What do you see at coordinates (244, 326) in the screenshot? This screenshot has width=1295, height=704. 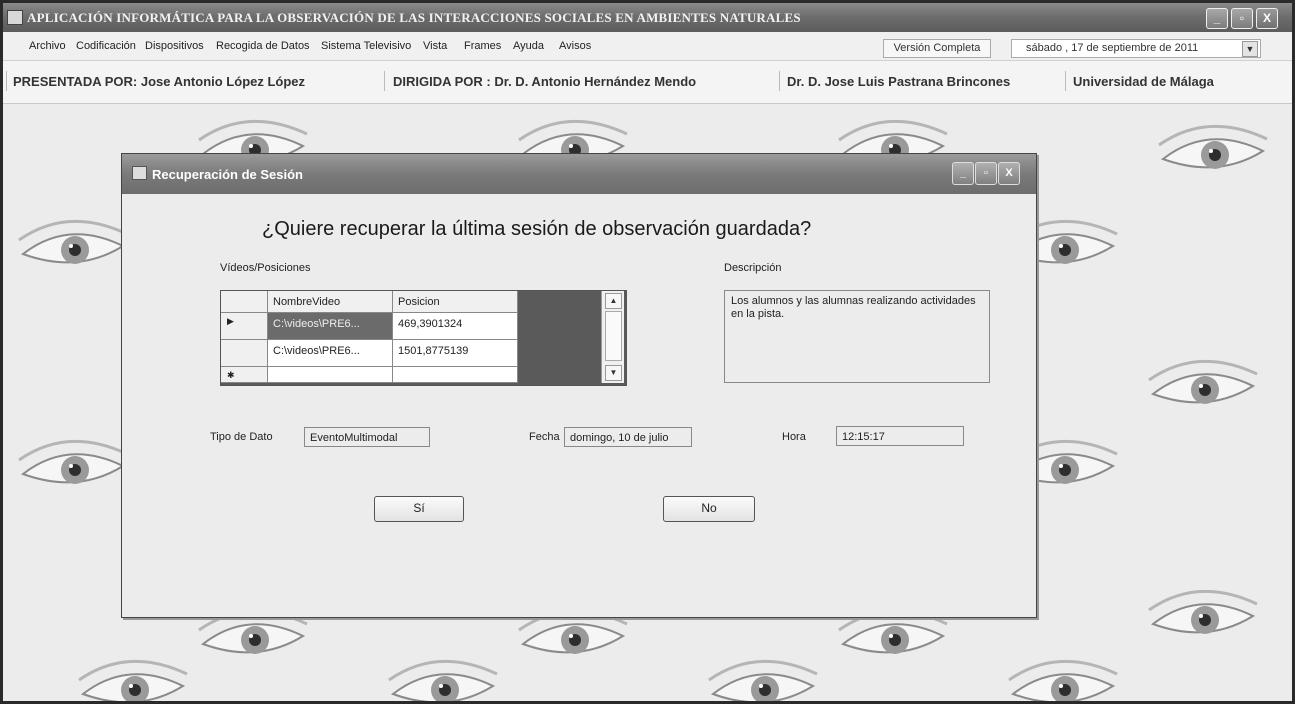 I see `row-header-current: ▶` at bounding box center [244, 326].